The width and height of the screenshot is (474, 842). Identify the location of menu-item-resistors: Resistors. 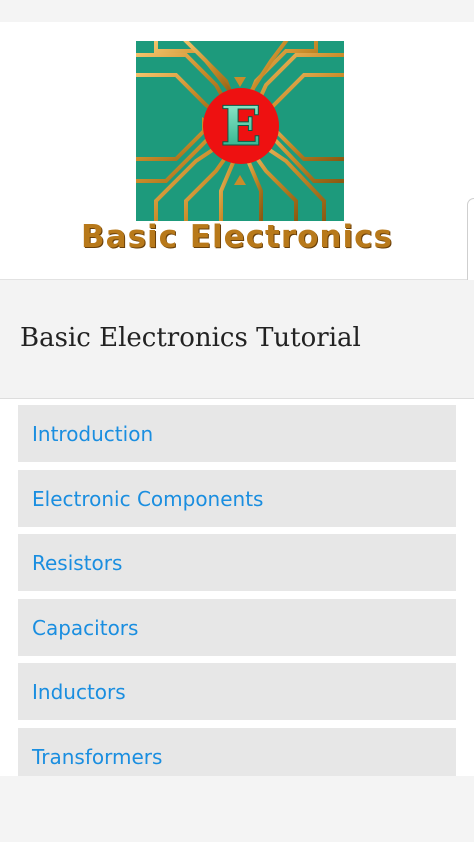
(237, 562).